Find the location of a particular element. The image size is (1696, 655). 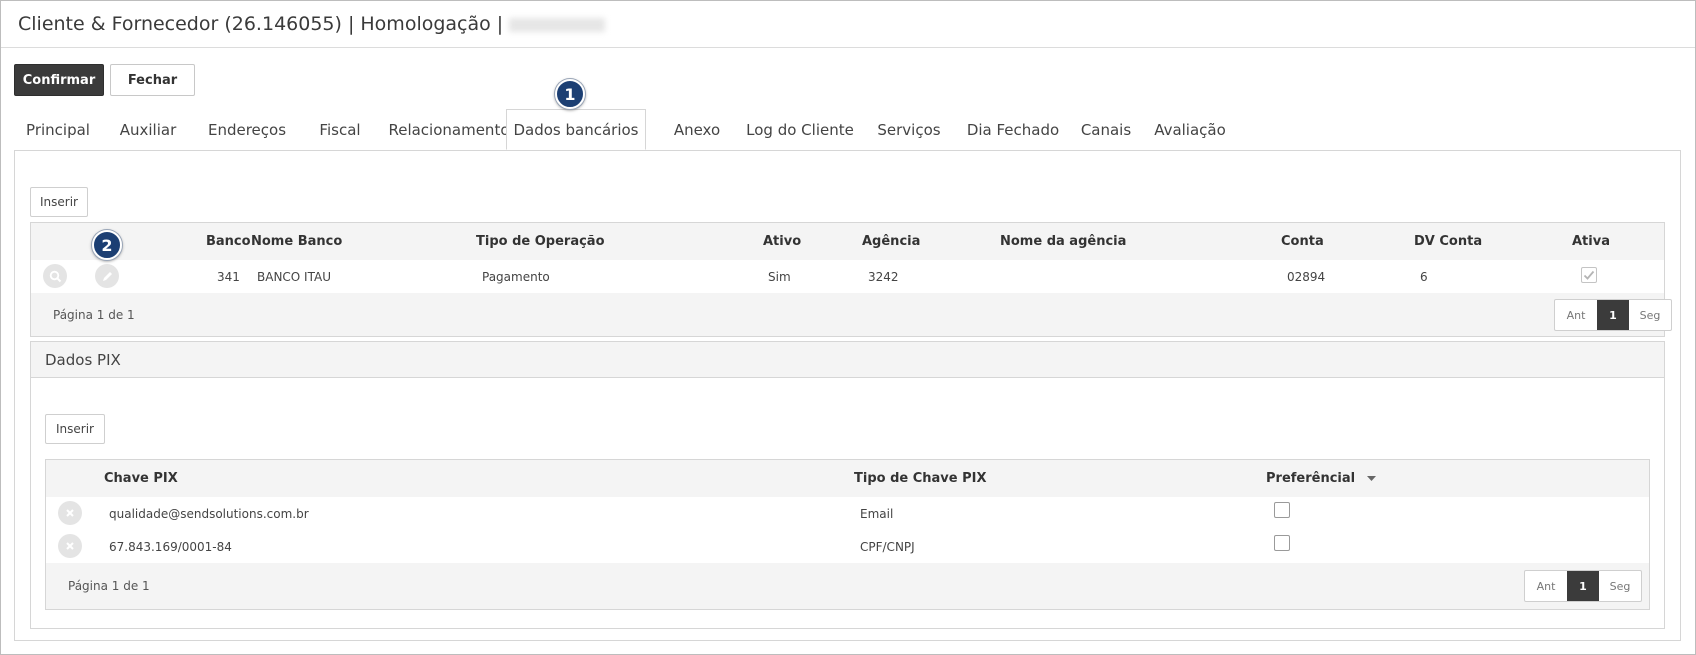

table-row: qualidade@sendsolutions.com.br Email is located at coordinates (847, 514).